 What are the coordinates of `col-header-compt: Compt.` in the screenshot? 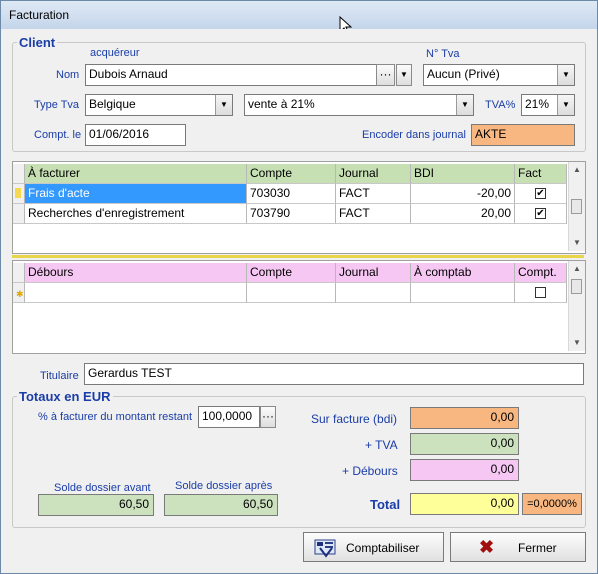 It's located at (541, 273).